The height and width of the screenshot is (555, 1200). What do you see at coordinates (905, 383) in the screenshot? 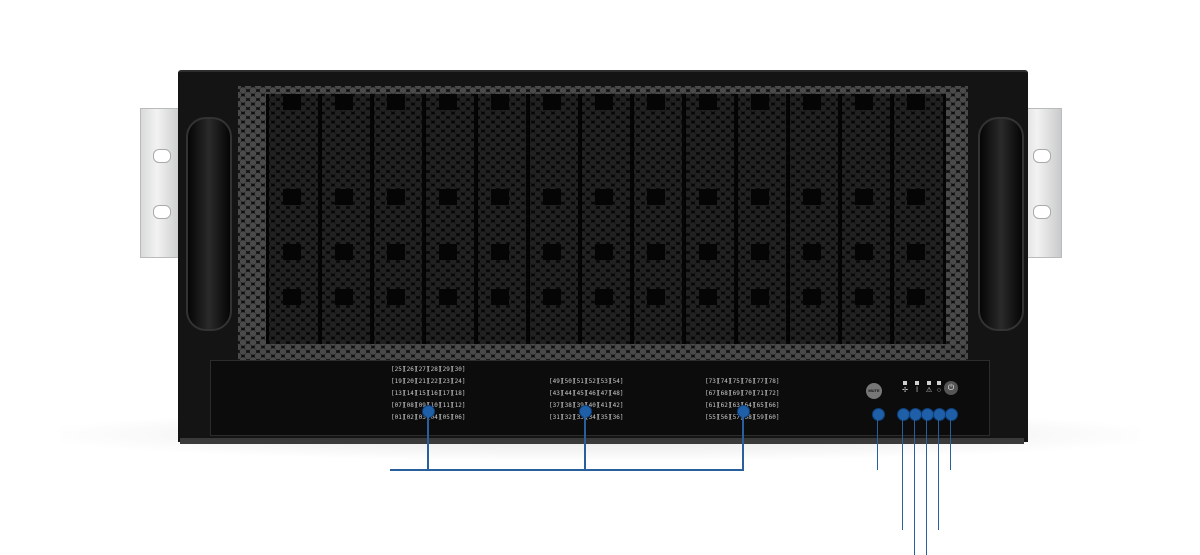
I see `fan-led` at bounding box center [905, 383].